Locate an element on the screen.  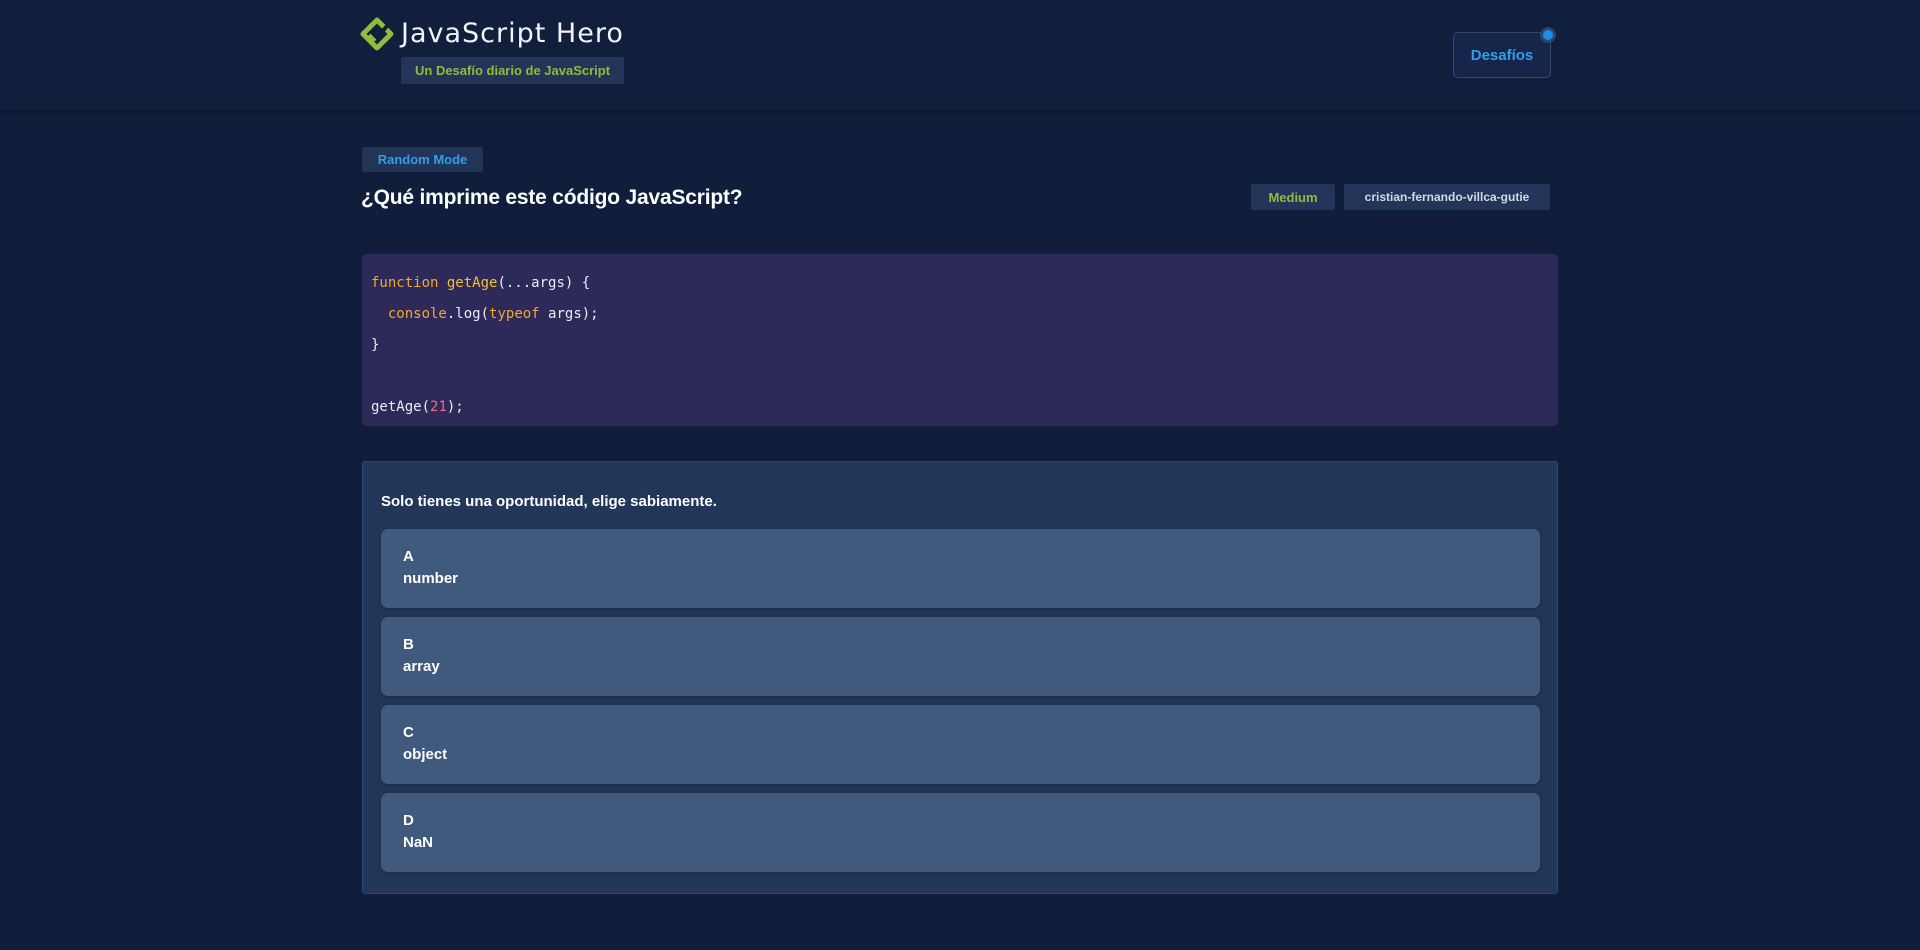
option-a: A number is located at coordinates (960, 568).